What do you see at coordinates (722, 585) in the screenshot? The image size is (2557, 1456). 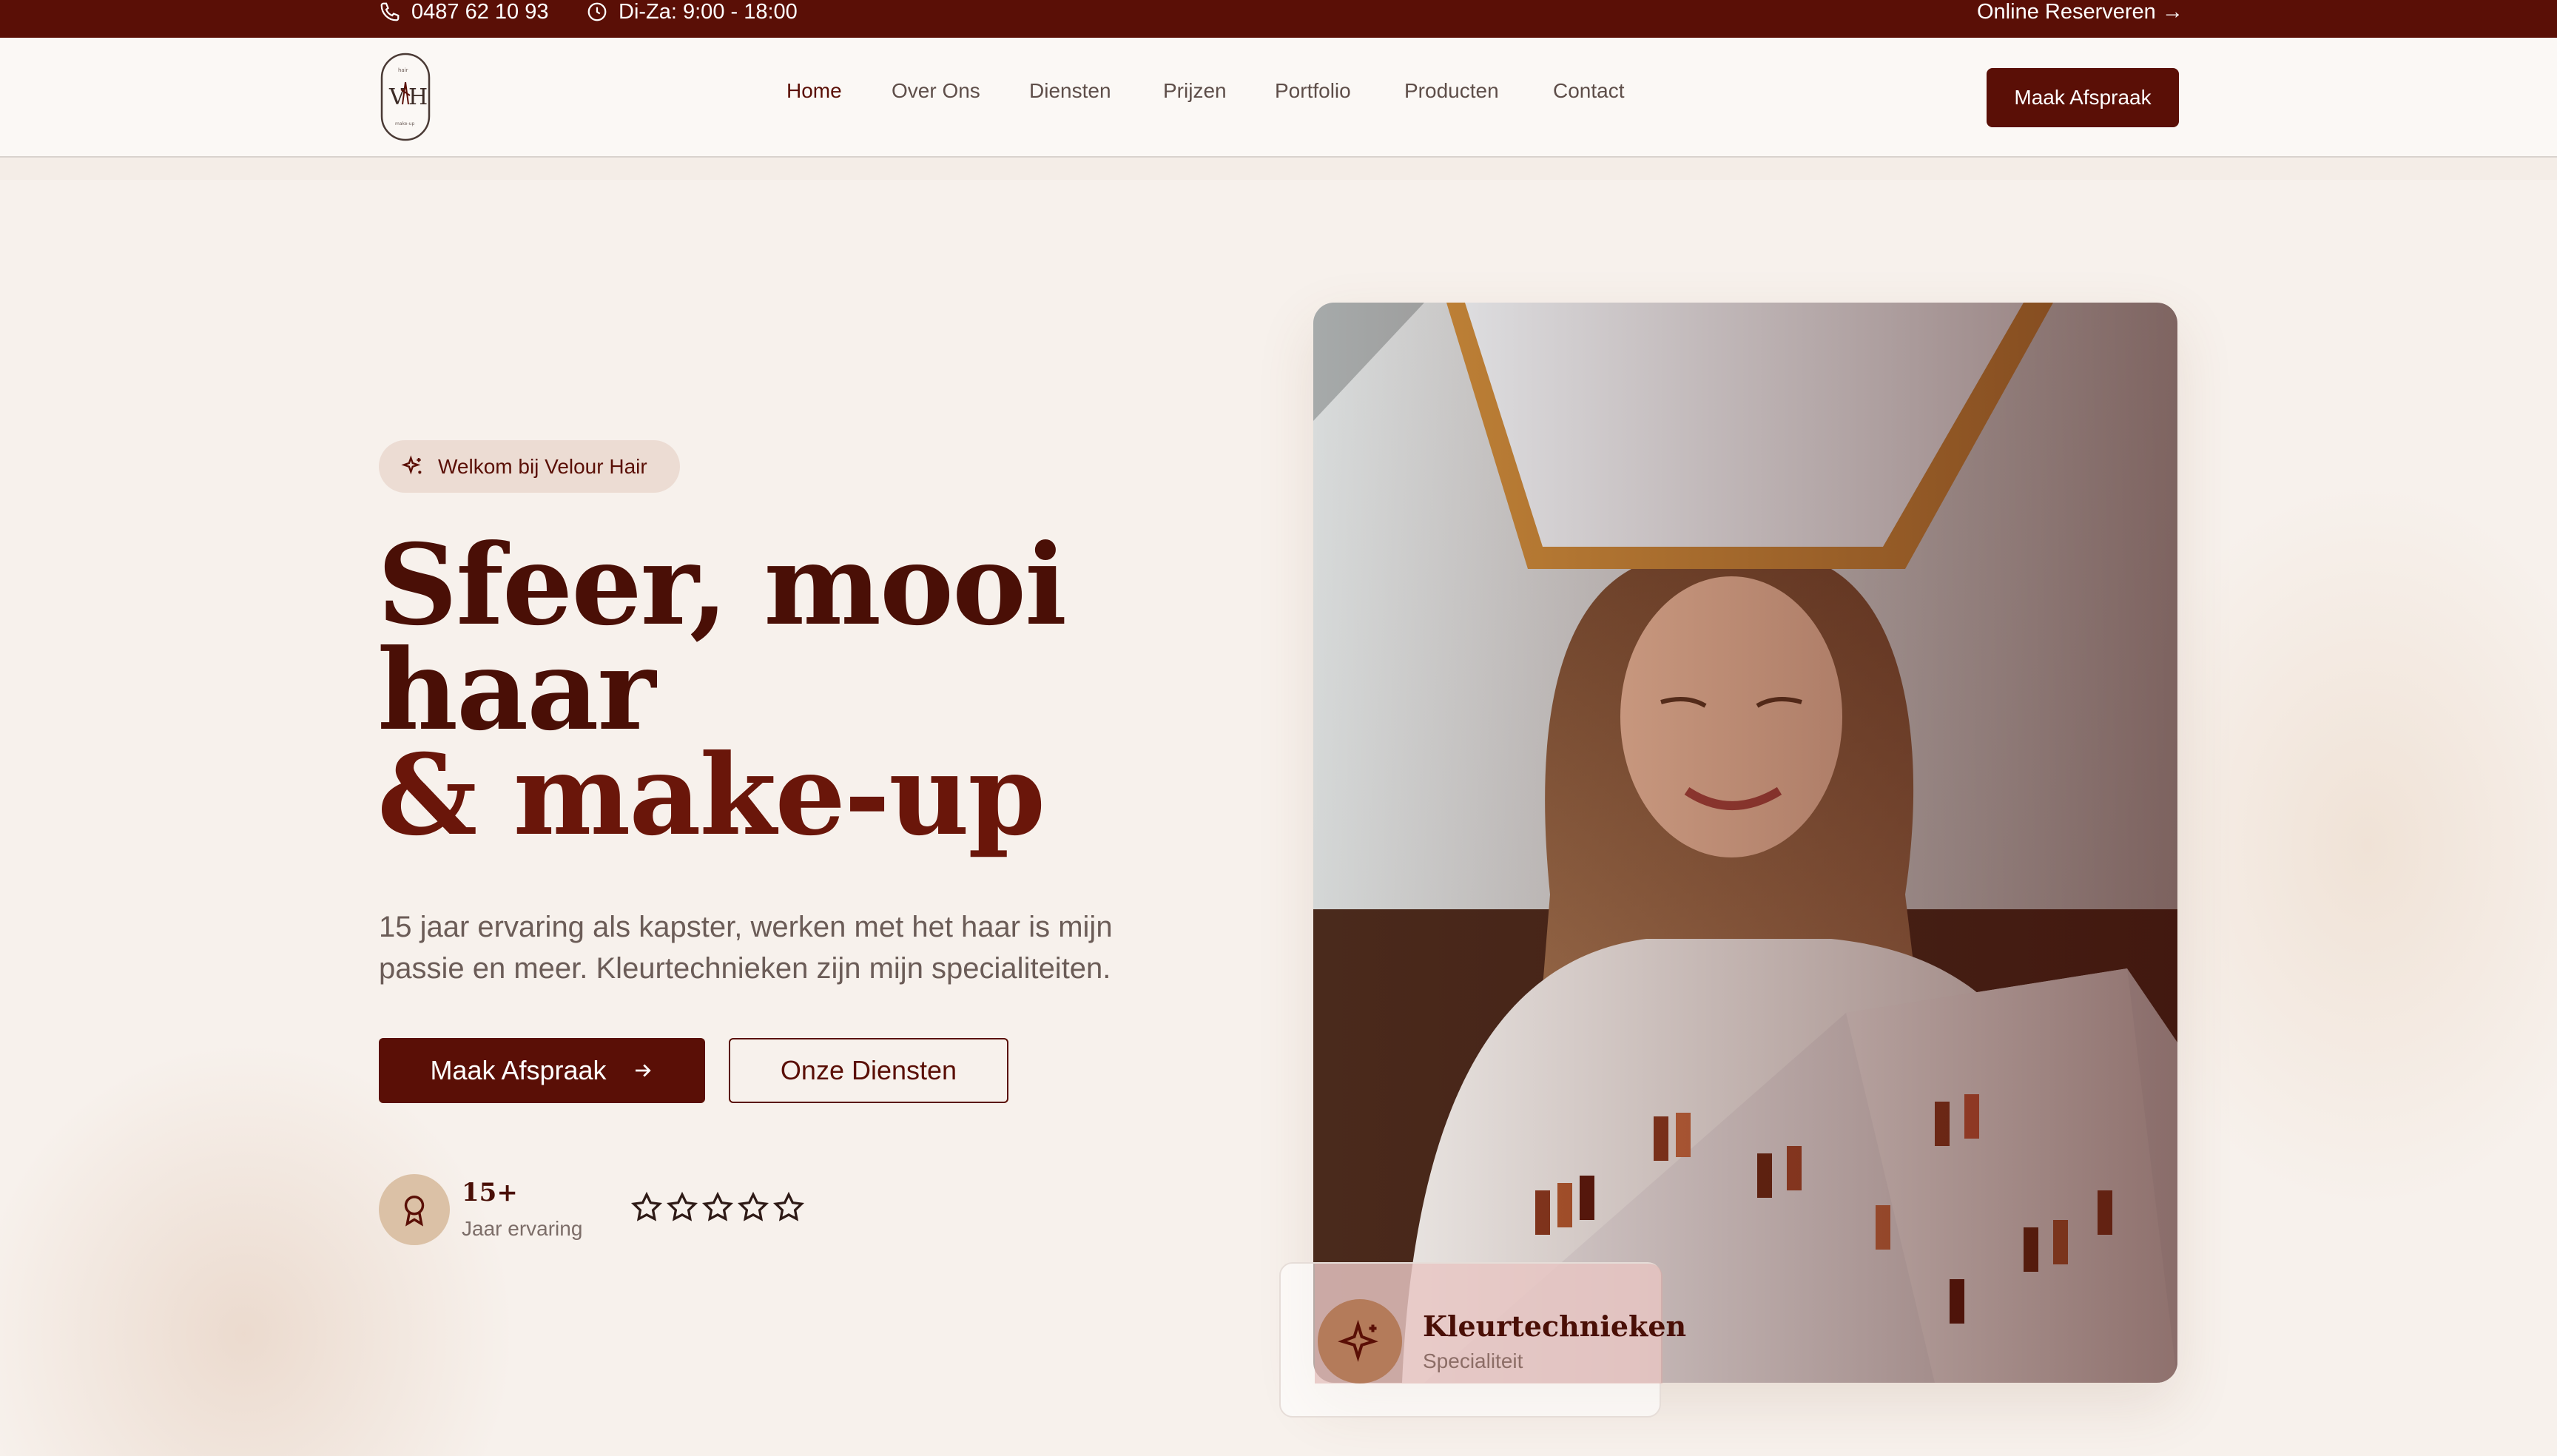 I see `headline-line-1: Sfeer, mooi` at bounding box center [722, 585].